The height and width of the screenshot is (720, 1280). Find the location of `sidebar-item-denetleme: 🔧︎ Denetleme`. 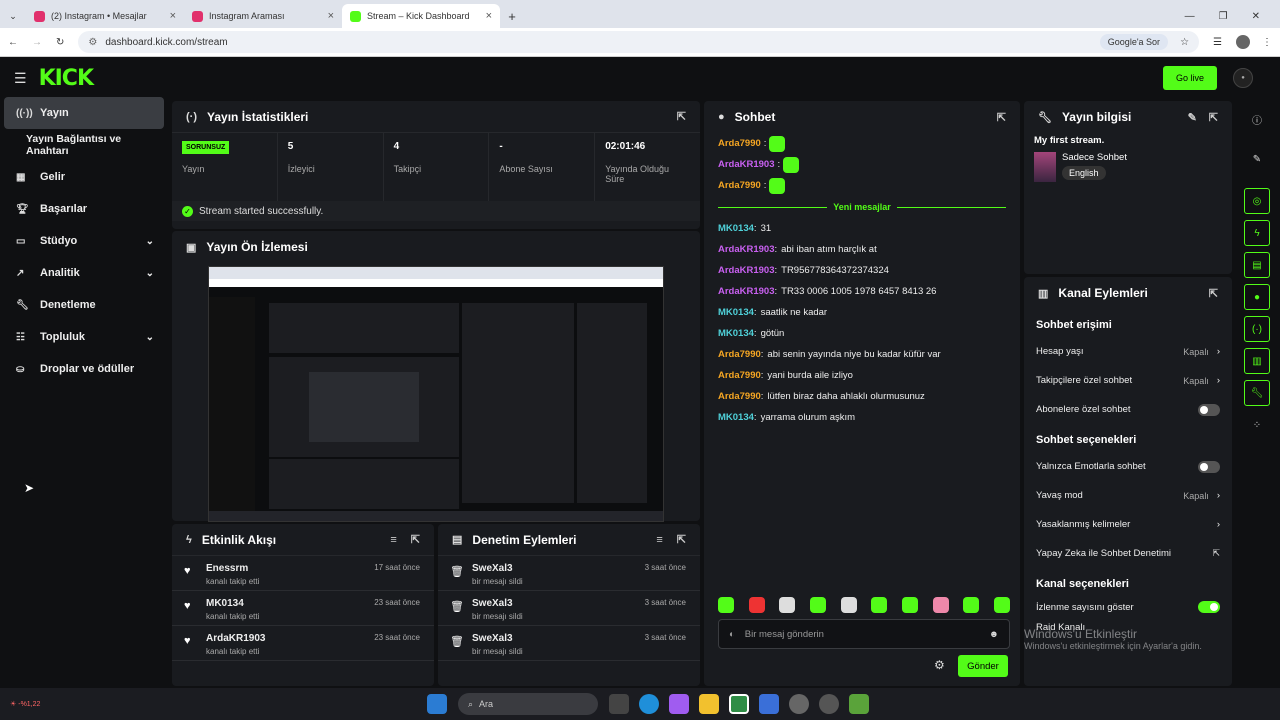

sidebar-item-denetleme: 🔧︎ Denetleme is located at coordinates (85, 305).